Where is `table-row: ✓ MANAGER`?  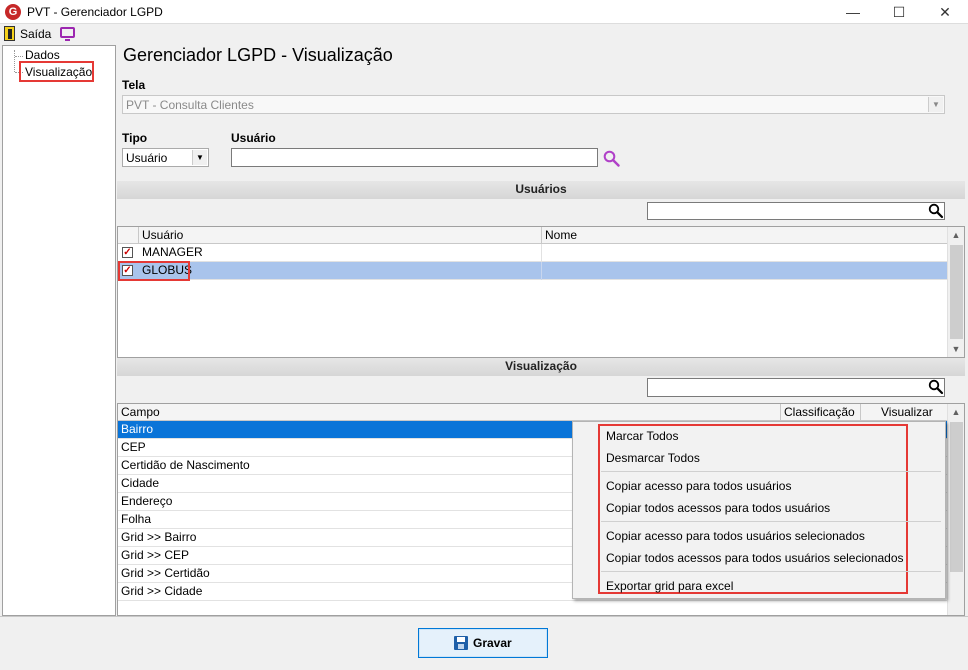 table-row: ✓ MANAGER is located at coordinates (532, 253).